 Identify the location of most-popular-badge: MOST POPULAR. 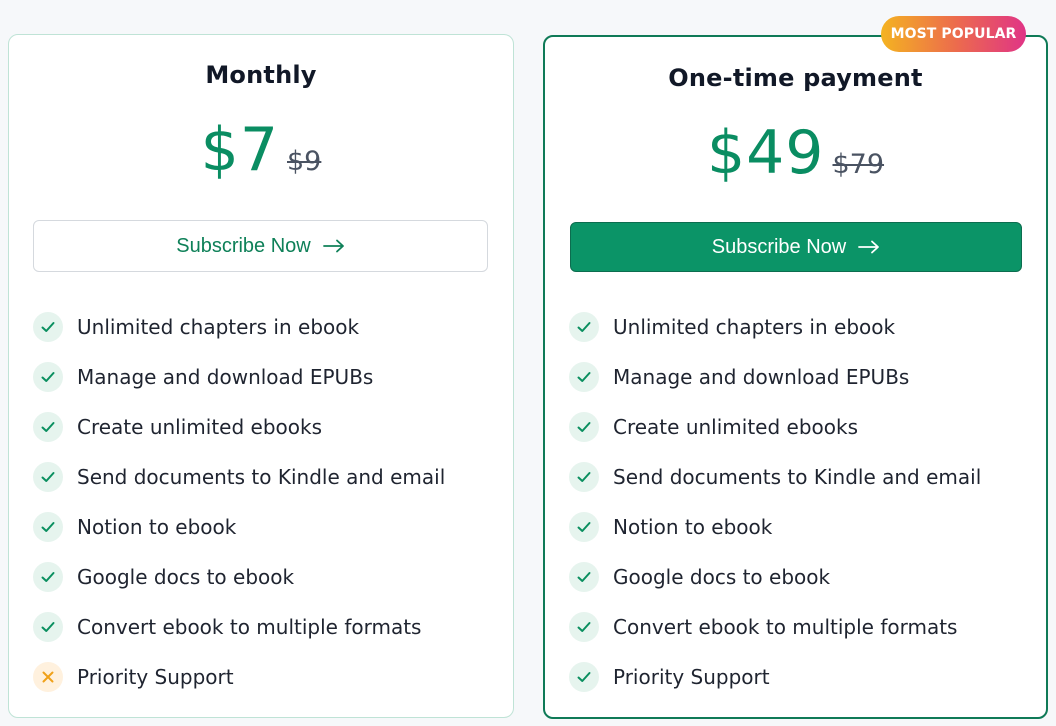
(953, 34).